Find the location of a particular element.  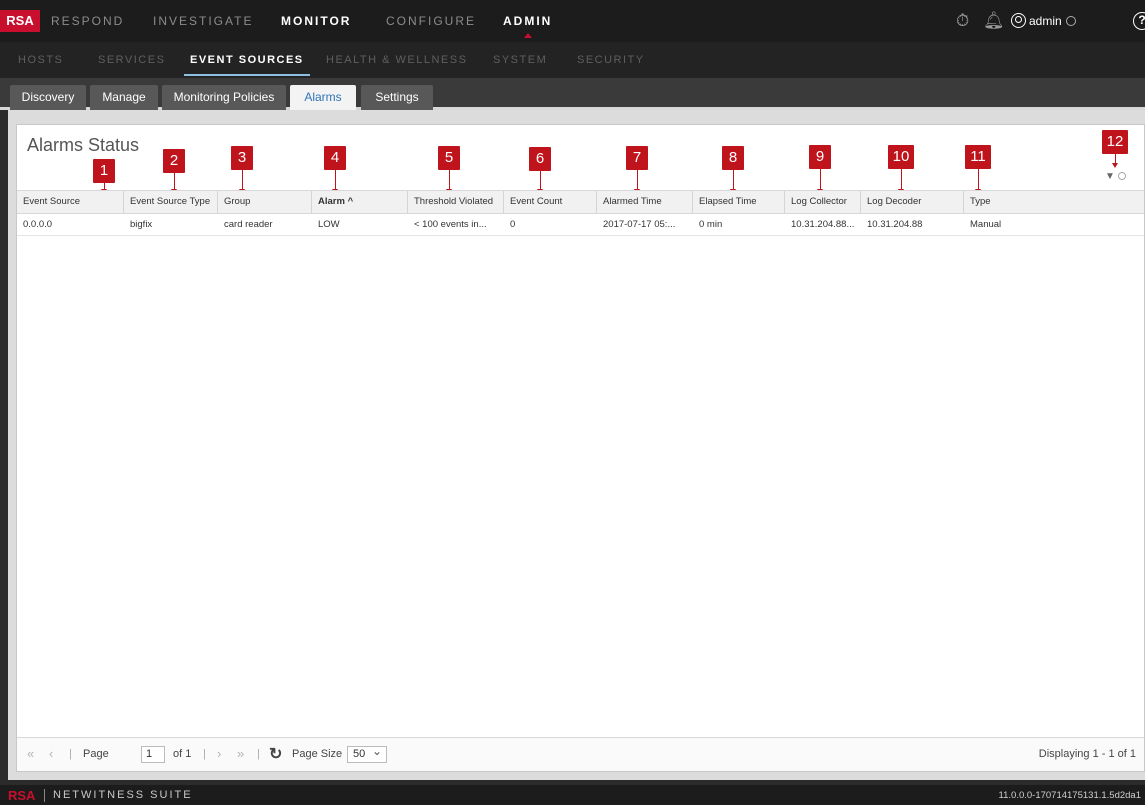

callout-3: 3 is located at coordinates (242, 158).